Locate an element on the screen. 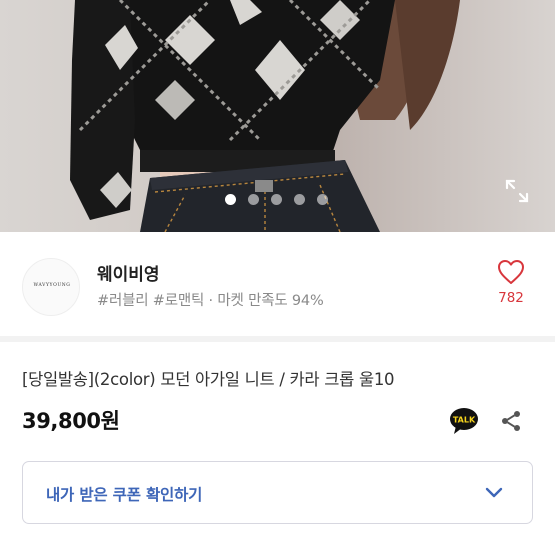  heart-icon is located at coordinates (511, 272).